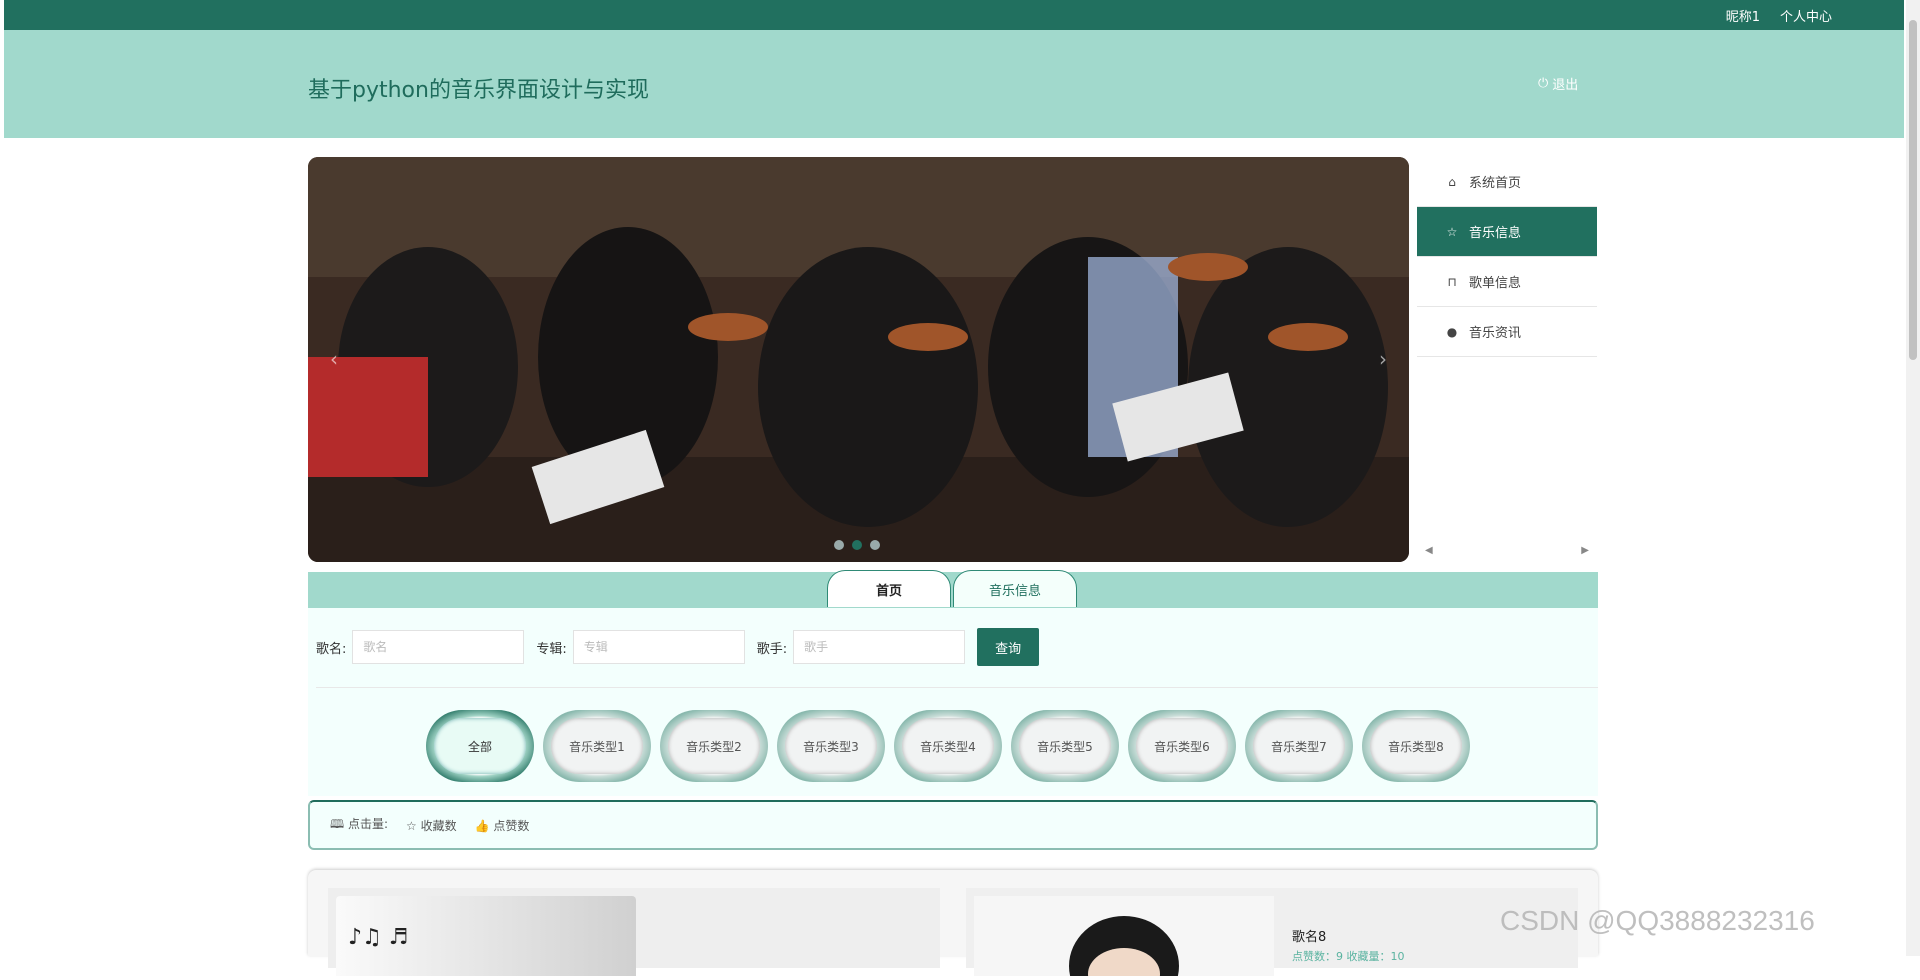 The height and width of the screenshot is (980, 1920). Describe the element at coordinates (438, 825) in the screenshot. I see `sort-favorites-label: 收藏数` at that location.